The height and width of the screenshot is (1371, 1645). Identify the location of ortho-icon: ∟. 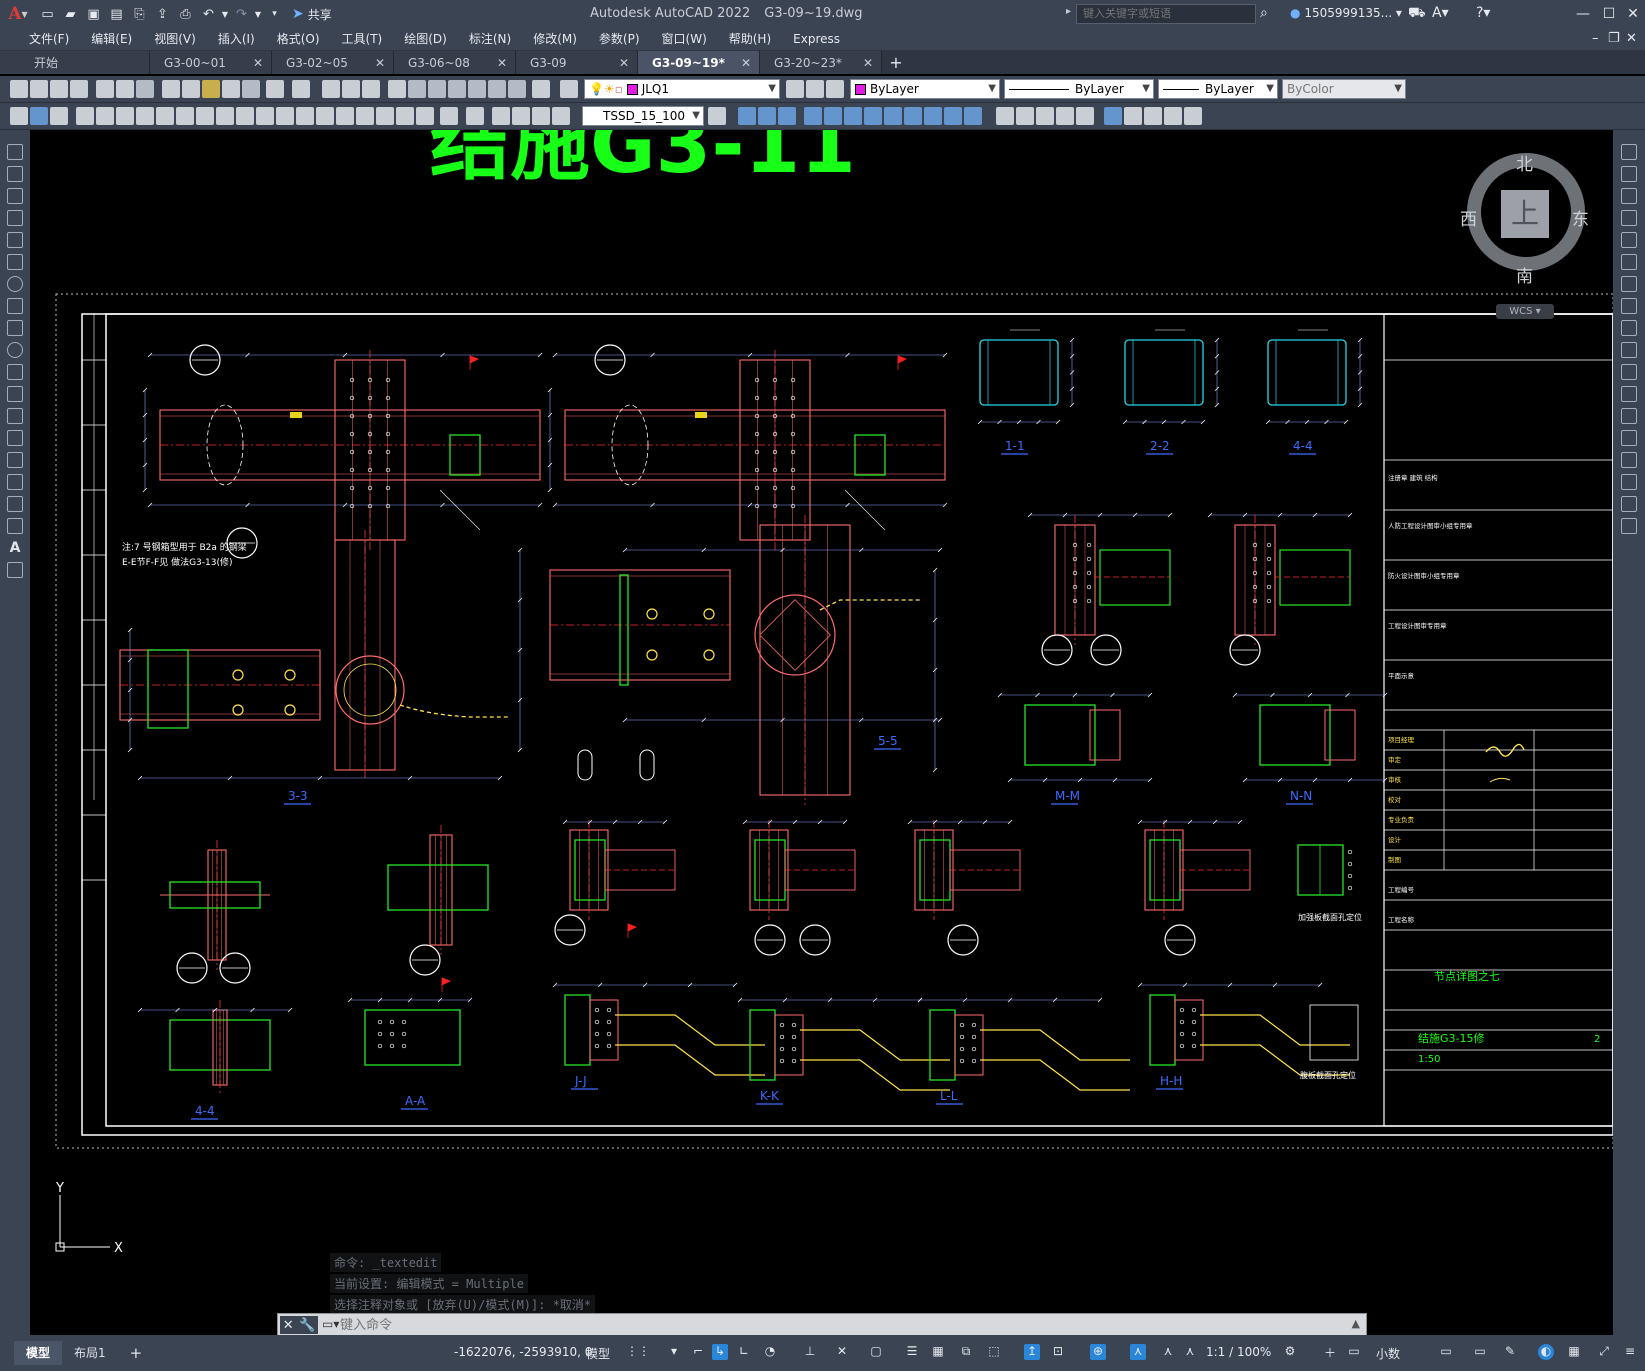
(744, 1352).